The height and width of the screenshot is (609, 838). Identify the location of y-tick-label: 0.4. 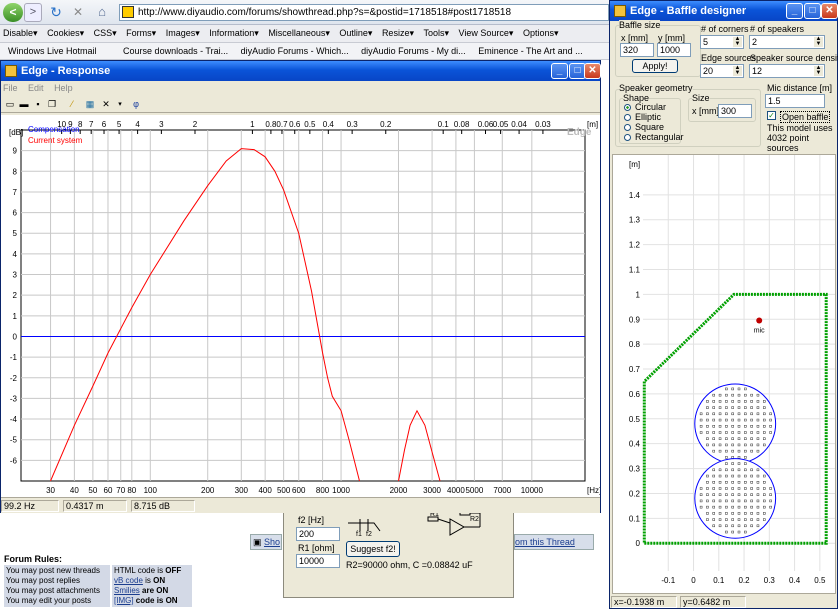
(635, 444).